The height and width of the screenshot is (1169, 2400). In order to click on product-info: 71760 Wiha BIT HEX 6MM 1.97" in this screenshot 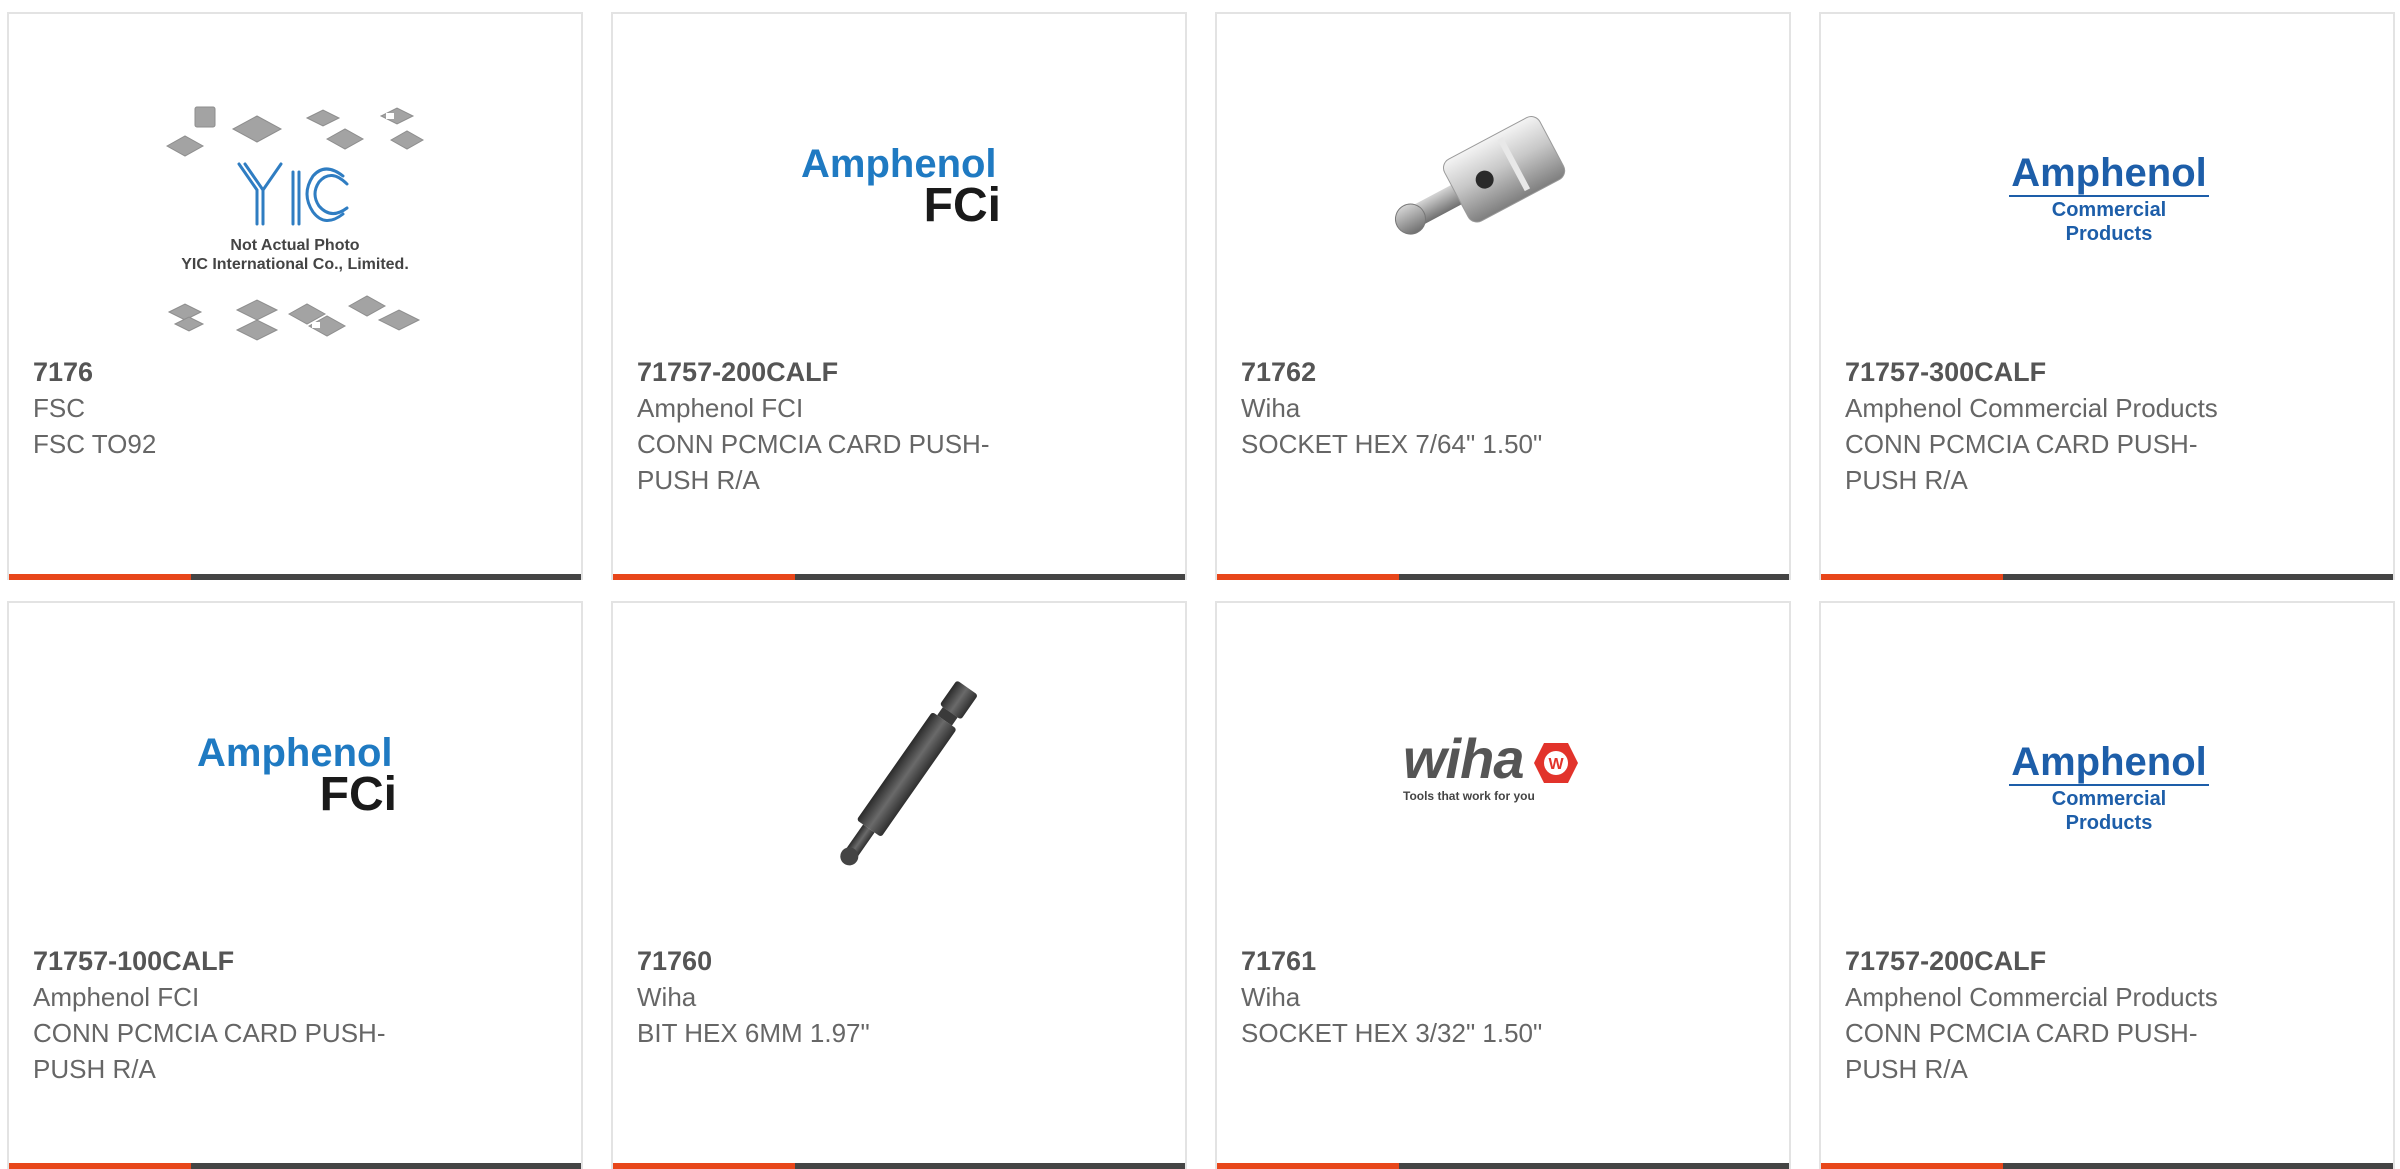, I will do `click(847, 997)`.